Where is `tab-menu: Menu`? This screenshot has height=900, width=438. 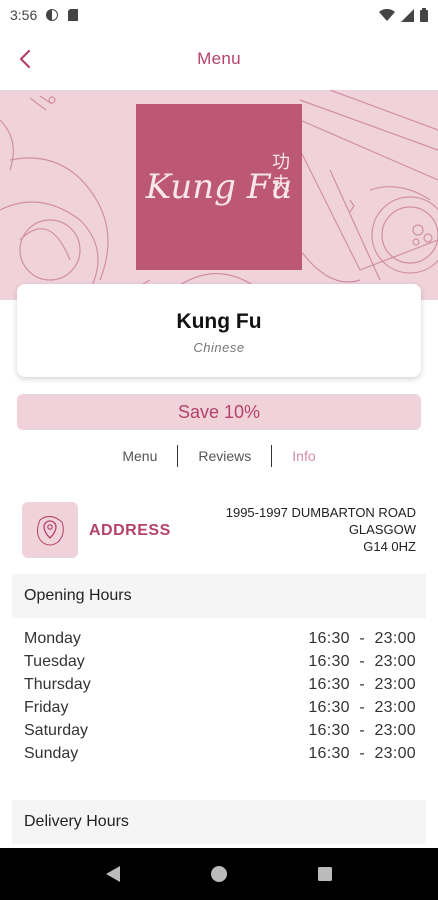 tab-menu: Menu is located at coordinates (139, 456).